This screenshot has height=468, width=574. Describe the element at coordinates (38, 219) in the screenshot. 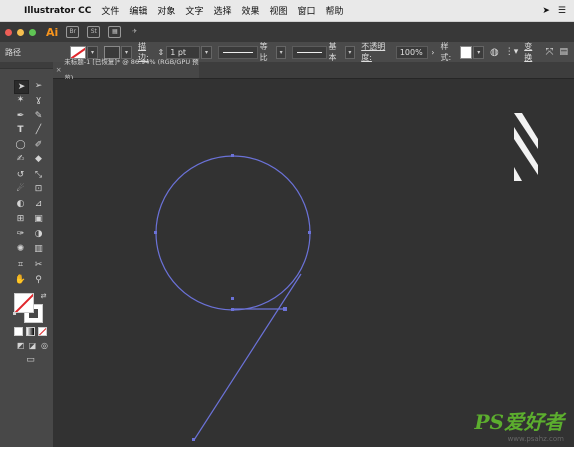

I see `gradient-tool-icon: ▣` at that location.